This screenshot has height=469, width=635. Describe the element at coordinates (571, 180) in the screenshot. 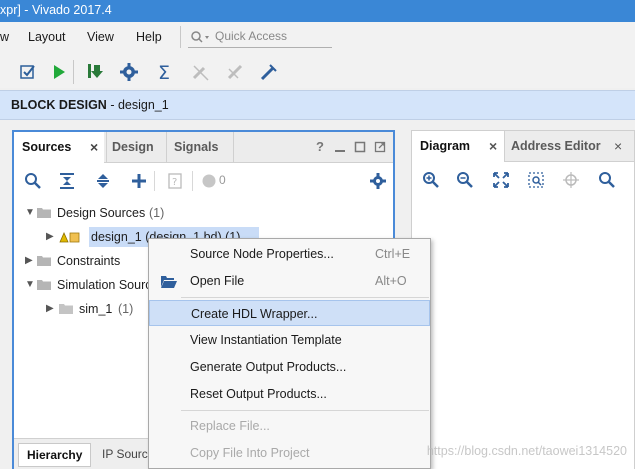

I see `crosshair-icon` at that location.